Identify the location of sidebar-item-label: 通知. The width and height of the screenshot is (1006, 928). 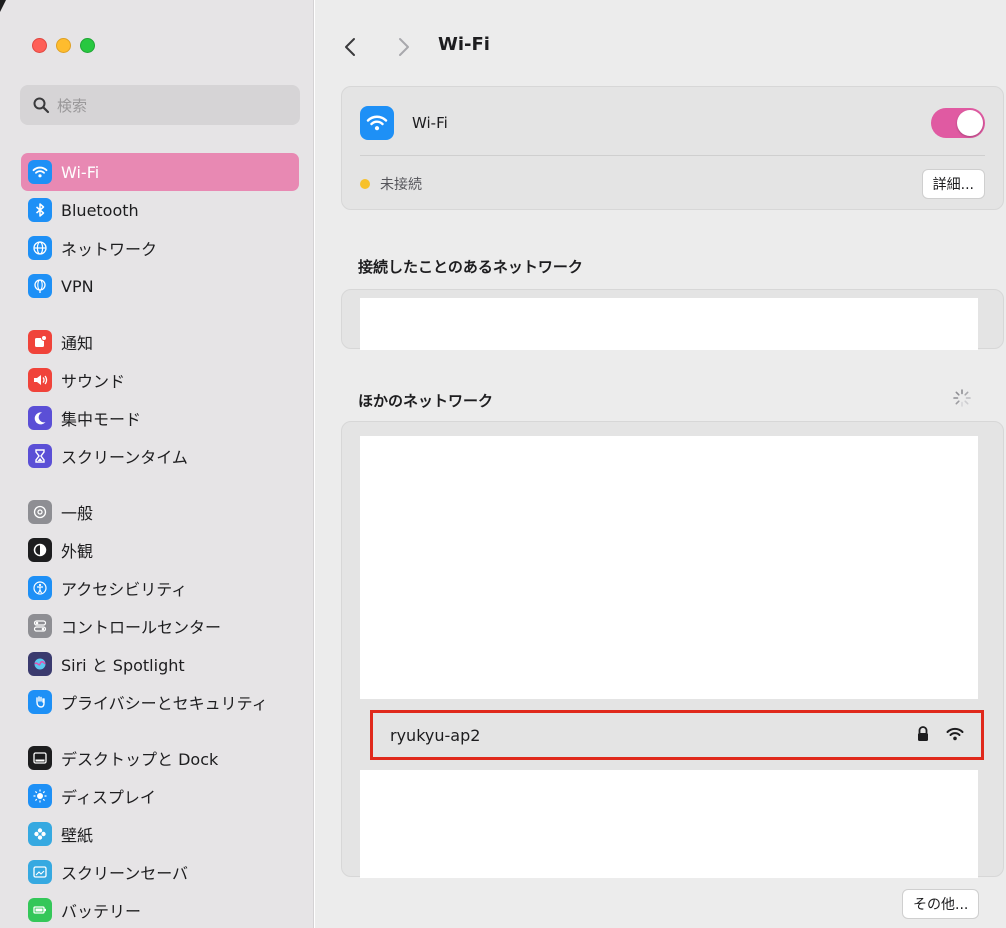
(77, 343).